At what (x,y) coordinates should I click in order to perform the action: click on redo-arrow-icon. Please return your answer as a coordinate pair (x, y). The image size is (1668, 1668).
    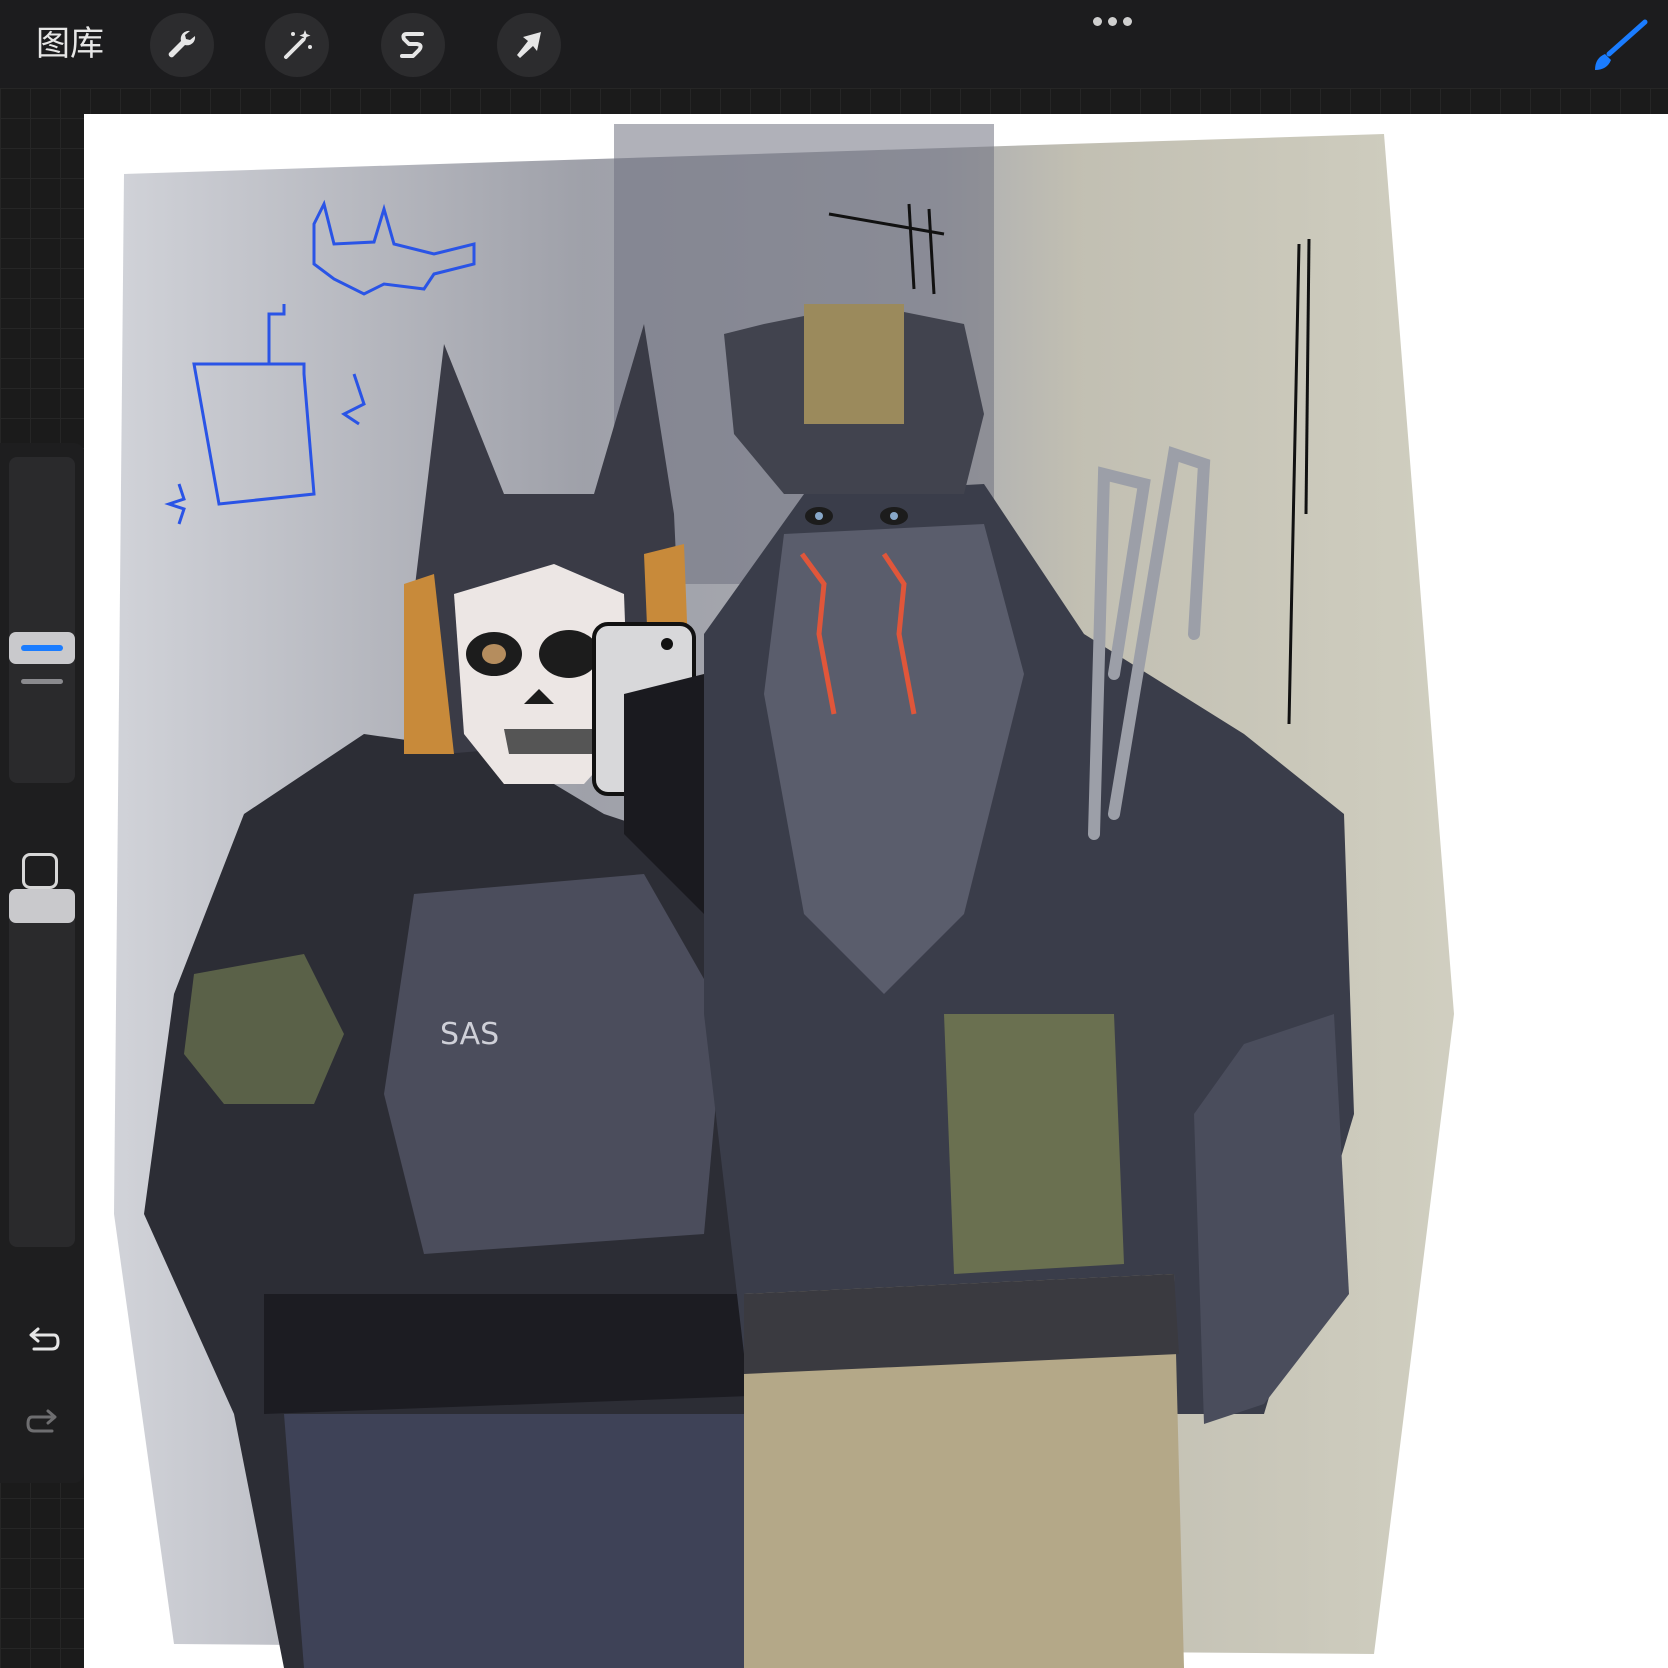
    Looking at the image, I should click on (41, 1421).